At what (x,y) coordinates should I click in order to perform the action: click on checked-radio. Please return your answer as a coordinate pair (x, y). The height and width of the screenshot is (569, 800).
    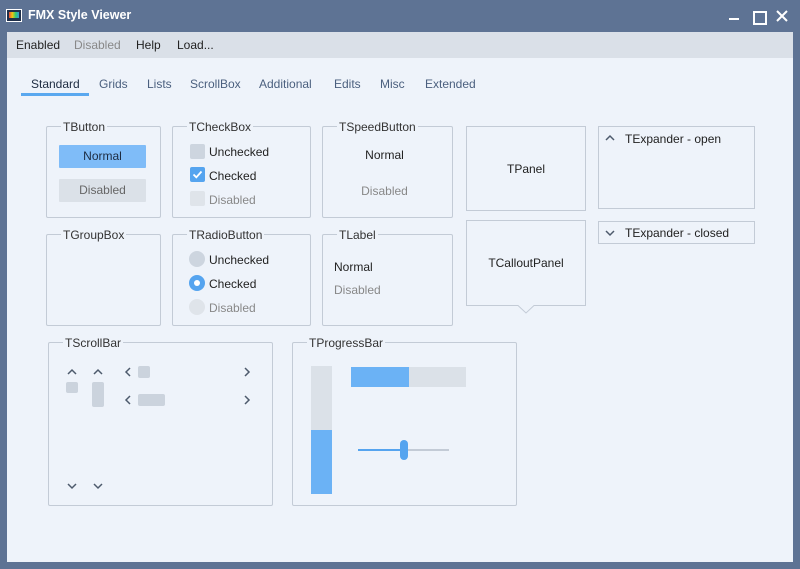
    Looking at the image, I should click on (197, 283).